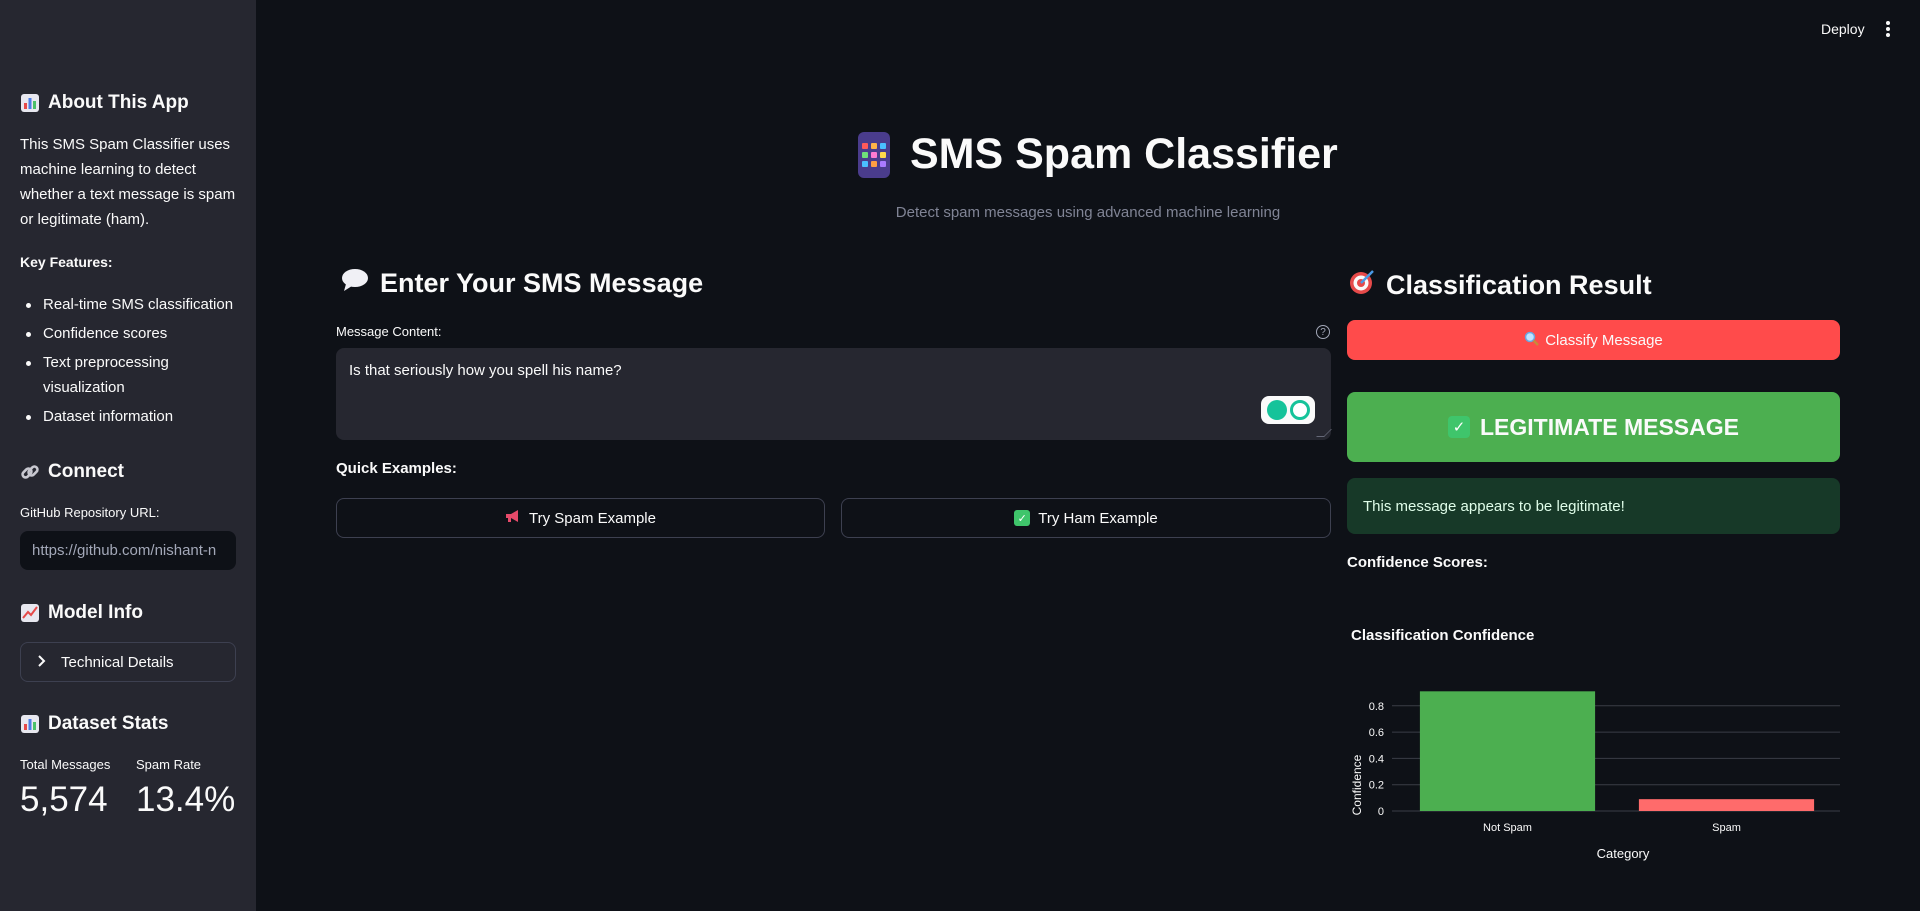  Describe the element at coordinates (1843, 29) in the screenshot. I see `deploy-button: Deploy` at that location.